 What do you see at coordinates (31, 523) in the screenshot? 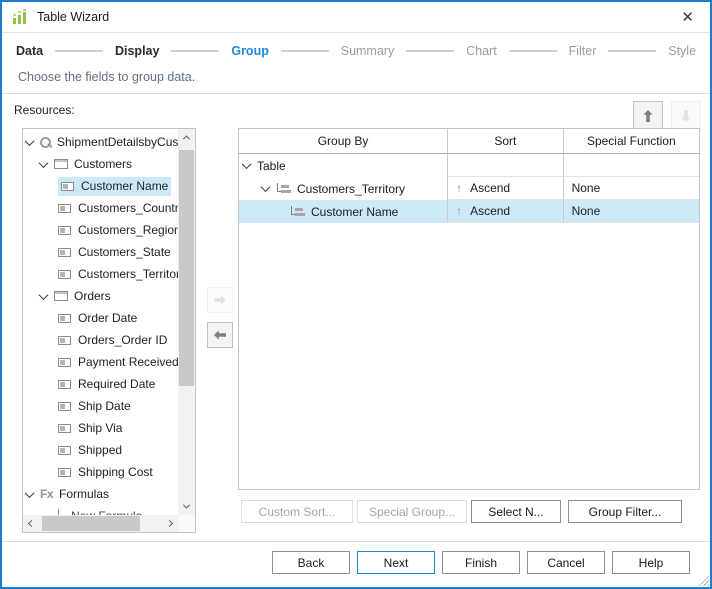
I see `scroll-left-button` at bounding box center [31, 523].